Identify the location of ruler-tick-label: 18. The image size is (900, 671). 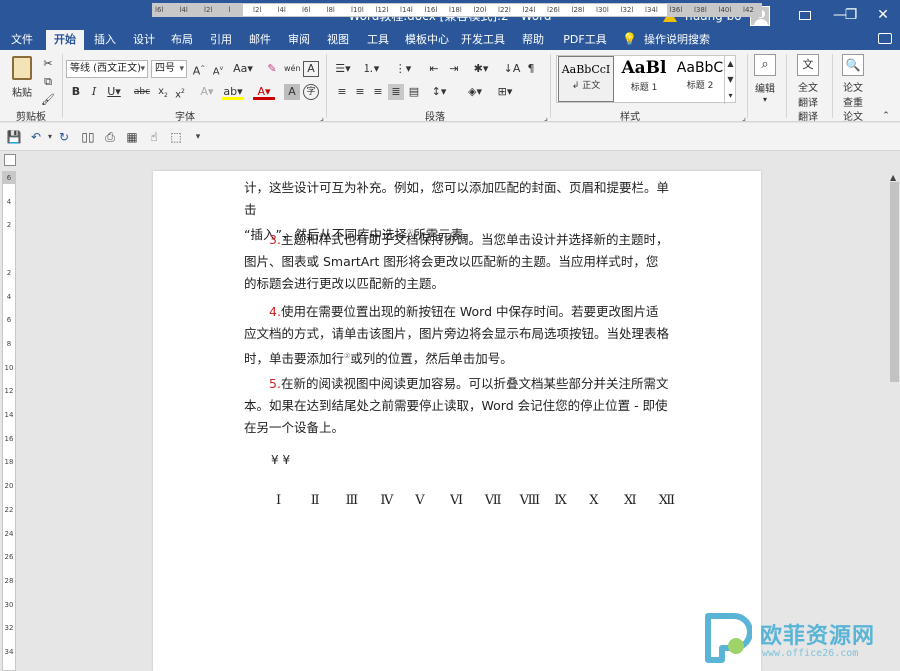
(9, 462).